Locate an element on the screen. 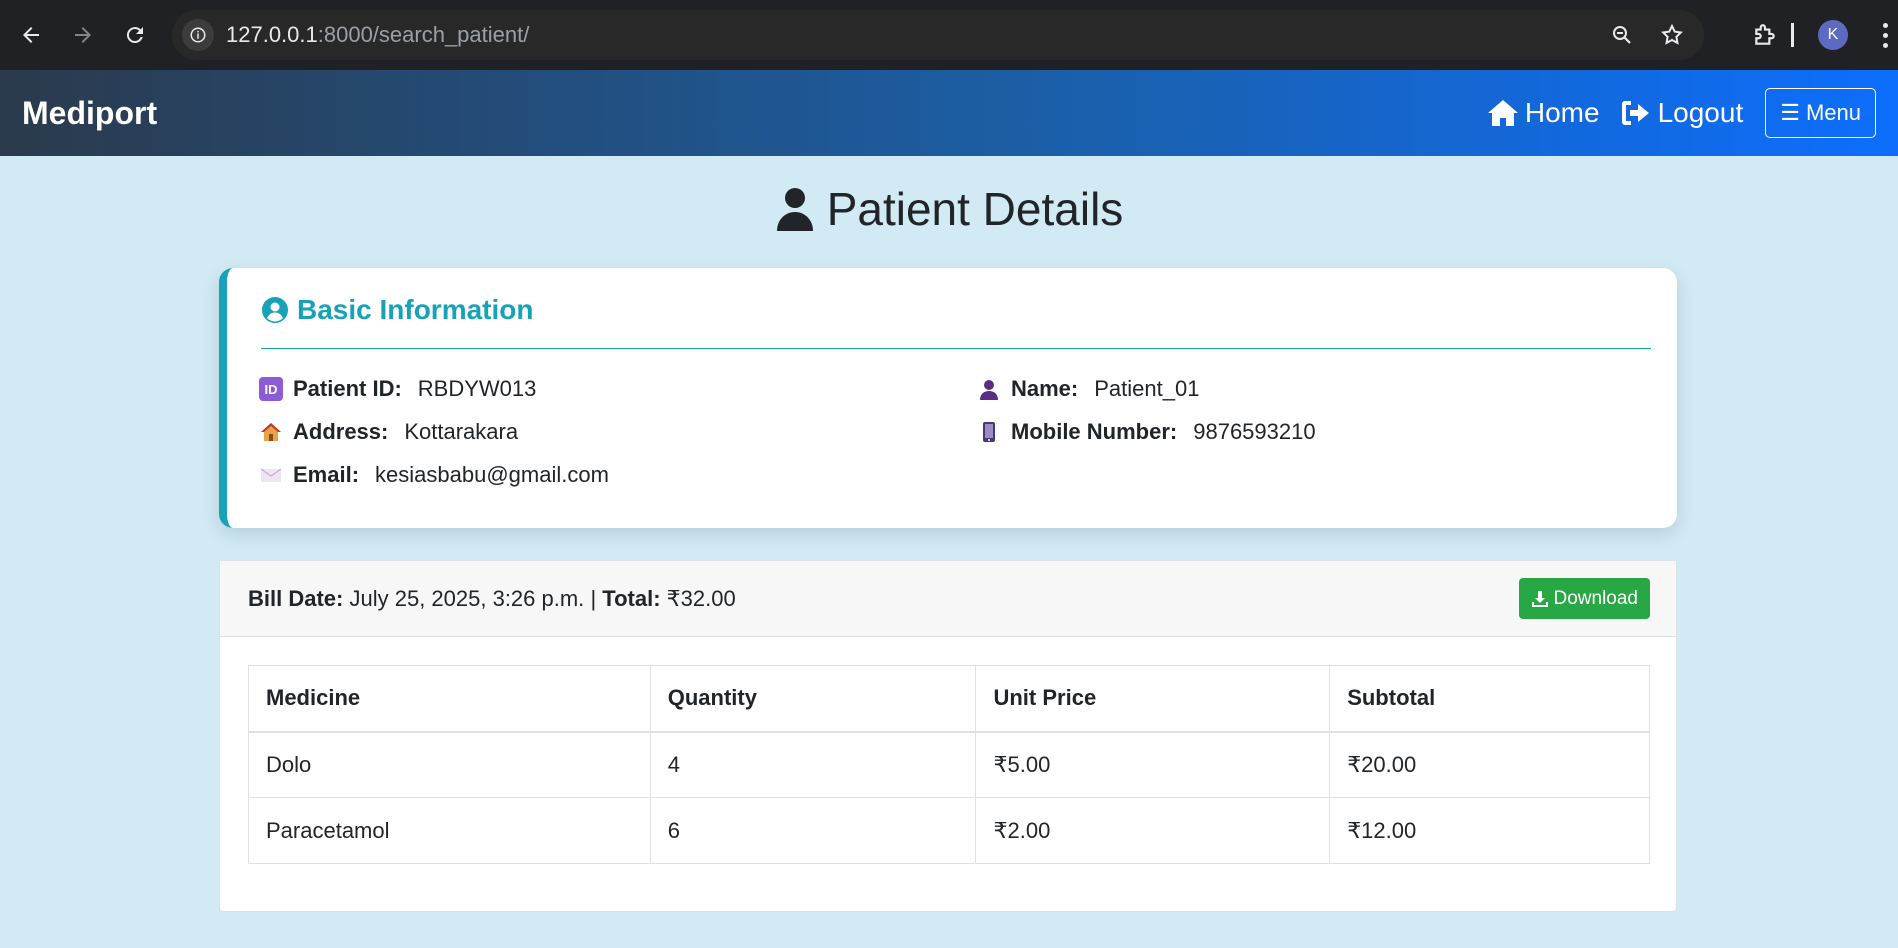  logout-link: Logout is located at coordinates (1682, 113).